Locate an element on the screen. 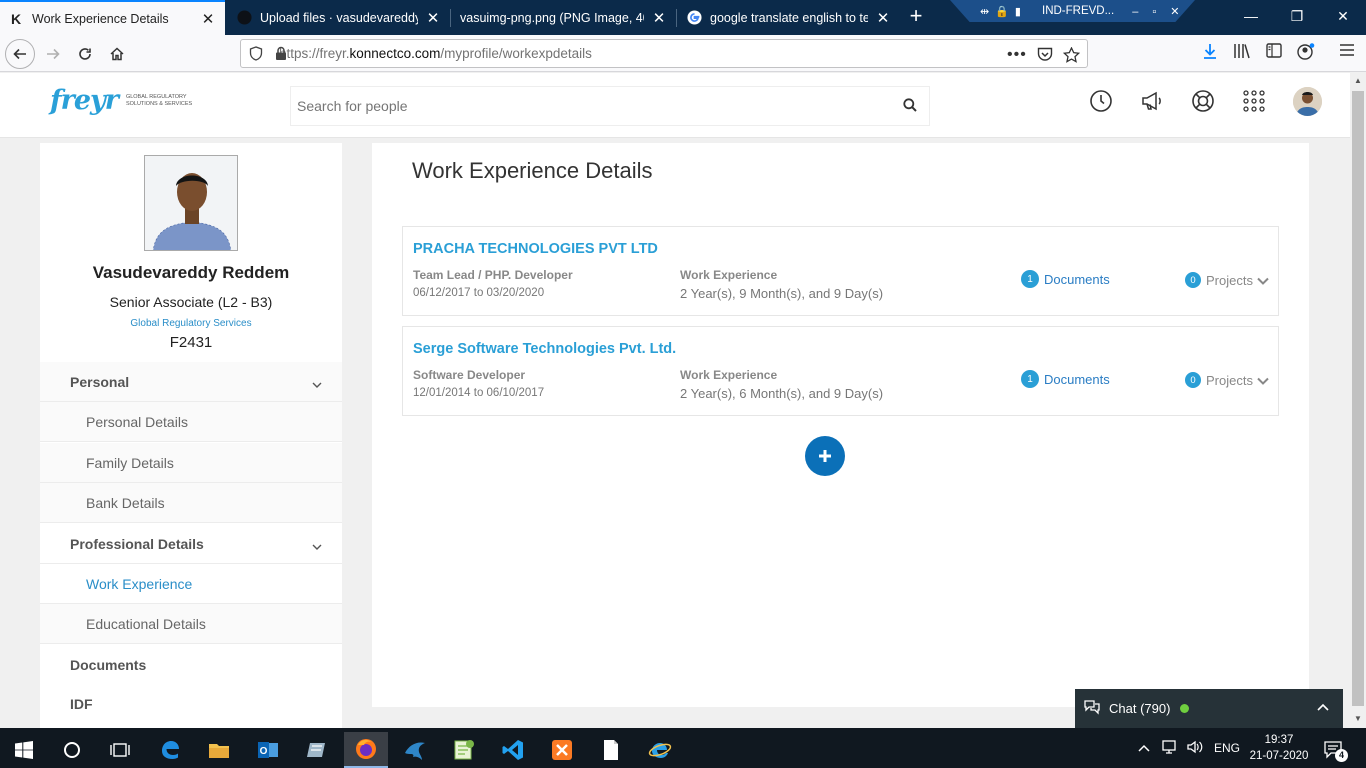 The width and height of the screenshot is (1366, 768). page-actions-menu-icon: ••• is located at coordinates (1017, 55).